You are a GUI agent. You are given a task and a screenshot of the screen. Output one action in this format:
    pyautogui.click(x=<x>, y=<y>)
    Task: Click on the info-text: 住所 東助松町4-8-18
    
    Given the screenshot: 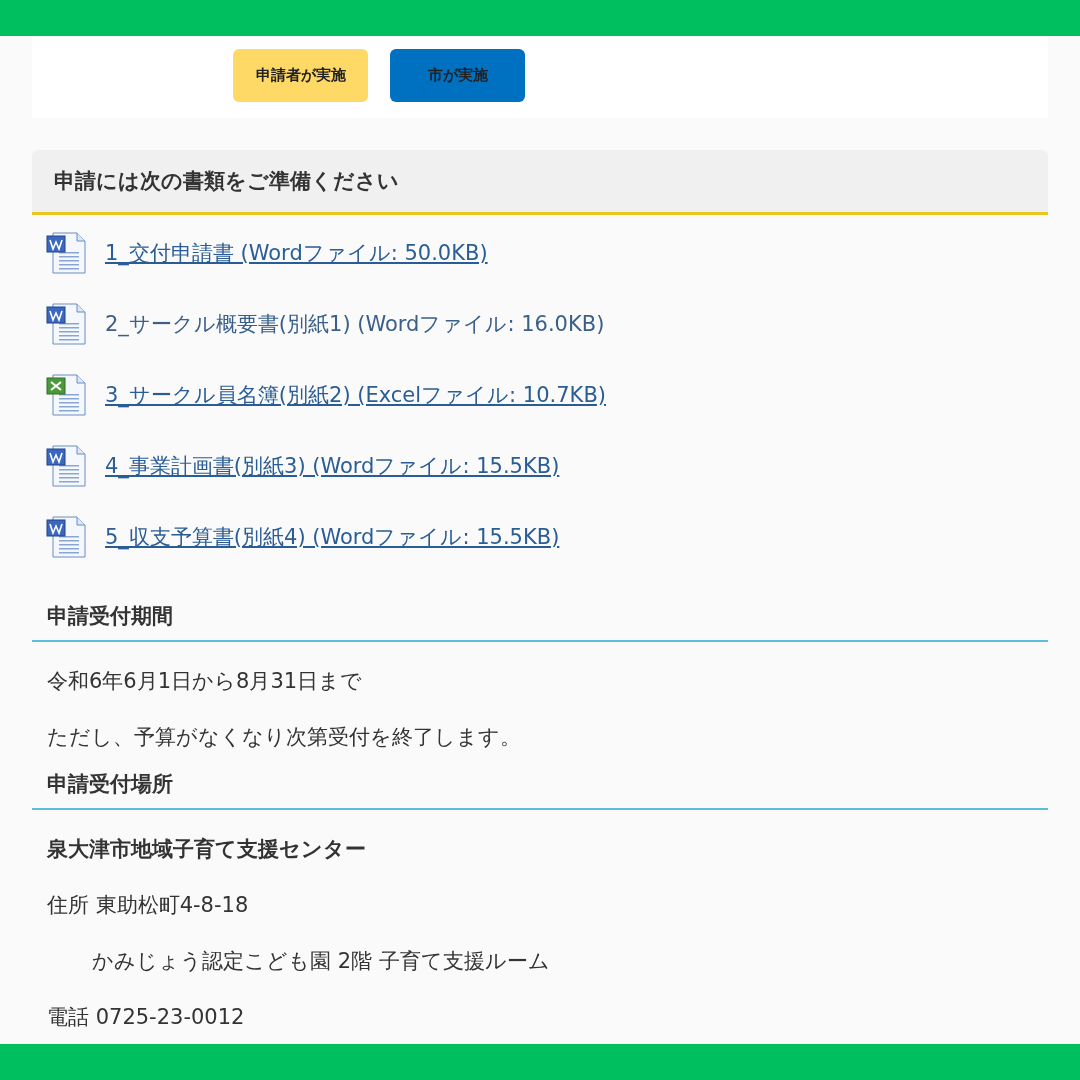 What is the action you would take?
    pyautogui.click(x=148, y=905)
    